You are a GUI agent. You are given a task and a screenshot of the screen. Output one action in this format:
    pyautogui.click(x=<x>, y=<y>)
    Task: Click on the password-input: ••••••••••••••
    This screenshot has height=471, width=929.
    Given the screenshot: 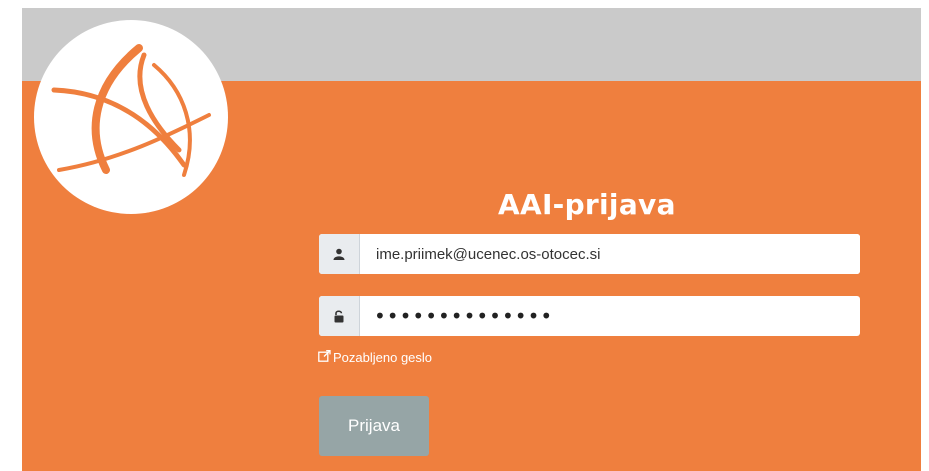 What is the action you would take?
    pyautogui.click(x=610, y=316)
    